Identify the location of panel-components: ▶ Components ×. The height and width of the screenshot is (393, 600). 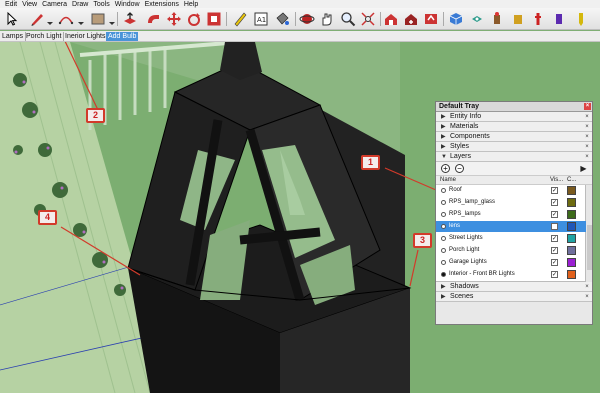
(514, 137).